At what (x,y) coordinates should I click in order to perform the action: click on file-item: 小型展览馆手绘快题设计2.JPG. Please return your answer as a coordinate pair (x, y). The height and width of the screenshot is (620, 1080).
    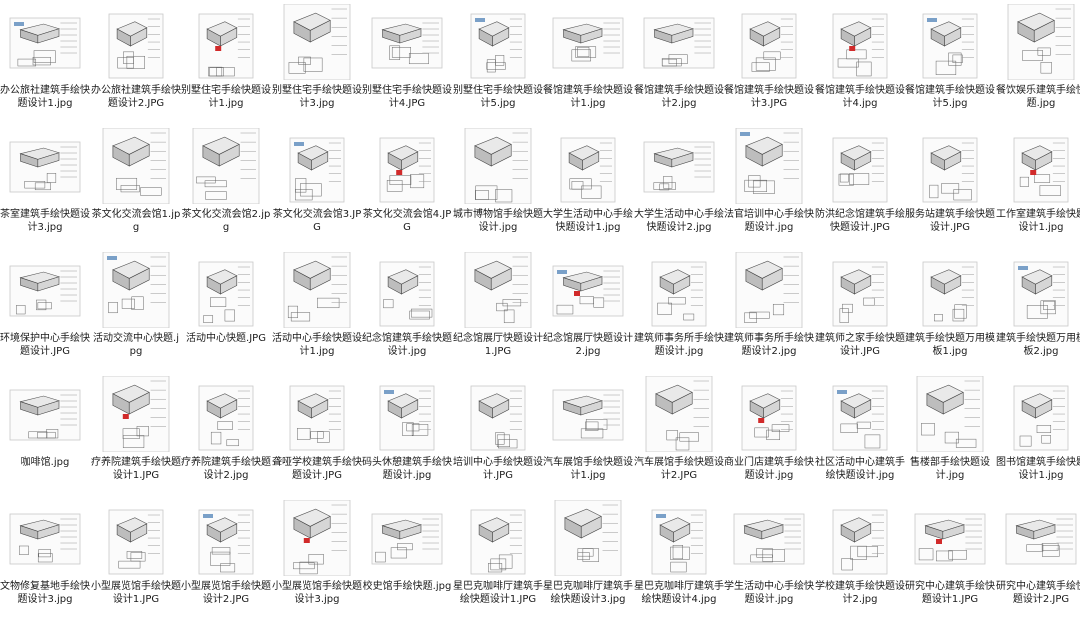
    Looking at the image, I should click on (226, 558).